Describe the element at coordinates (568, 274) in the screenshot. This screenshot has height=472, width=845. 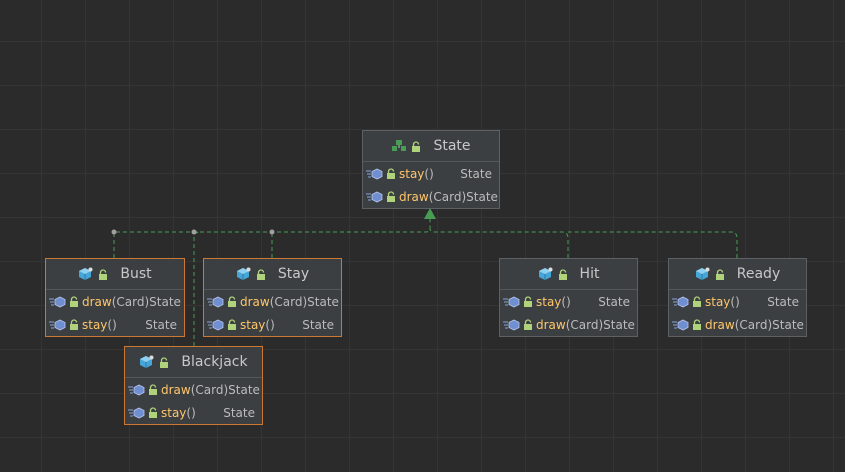
I see `node-header: Hit` at that location.